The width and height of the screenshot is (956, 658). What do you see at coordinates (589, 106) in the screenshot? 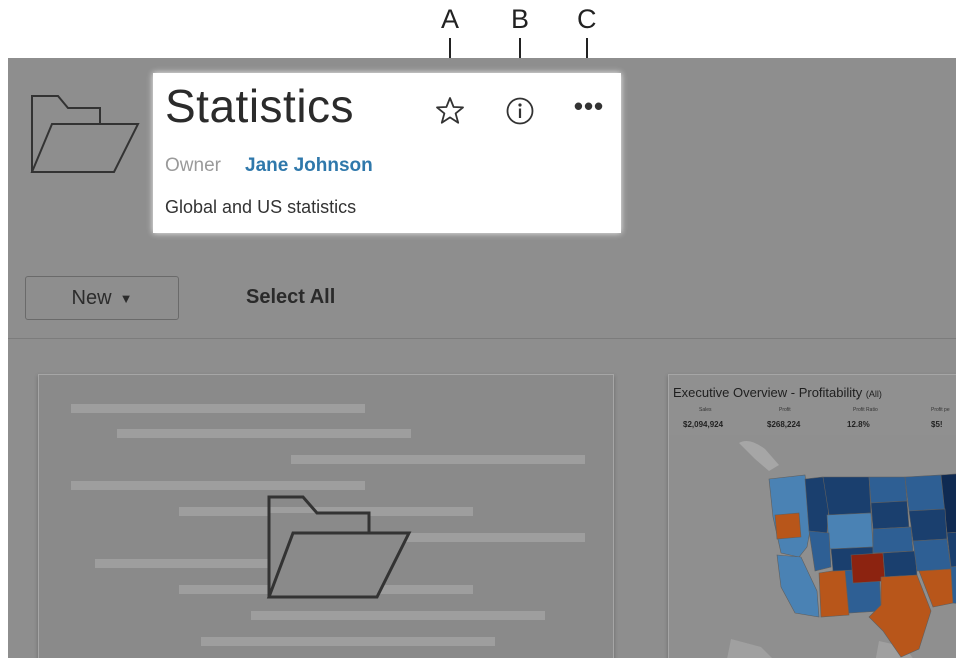
I see `more-actions-icon: •••` at bounding box center [589, 106].